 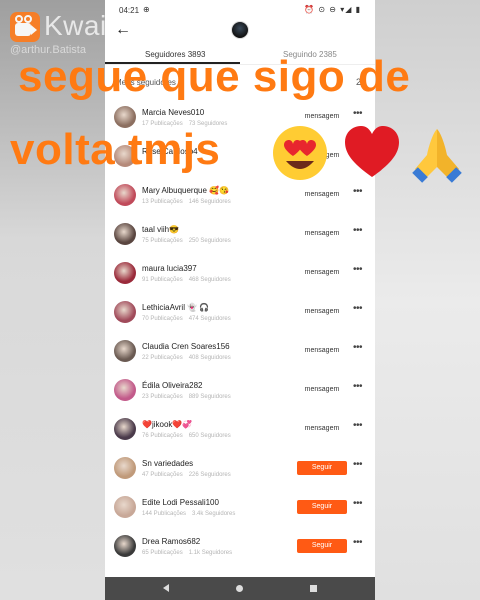 I want to click on follower-name: maura lucia397, so click(x=169, y=268).